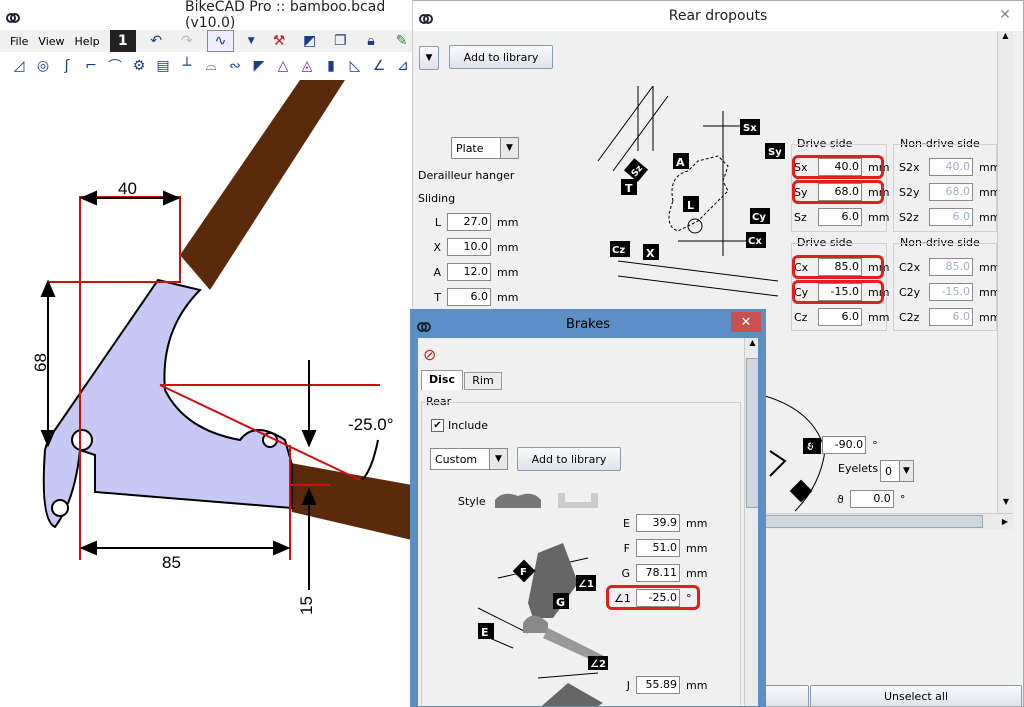  Describe the element at coordinates (251, 41) in the screenshot. I see `dropdown-arrow-icon: ▼` at that location.